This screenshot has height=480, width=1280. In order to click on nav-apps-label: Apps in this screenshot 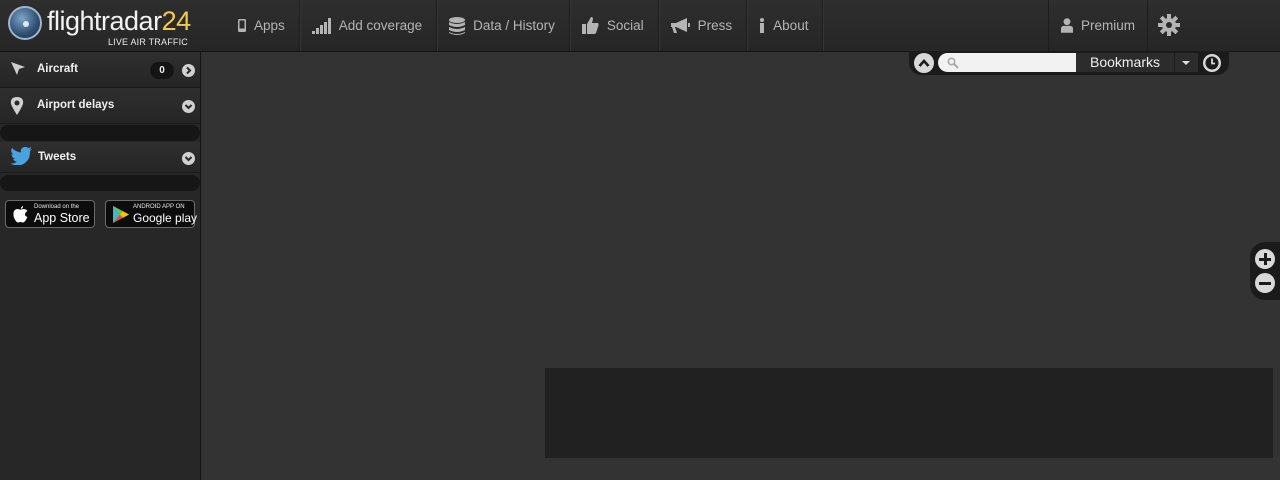, I will do `click(269, 25)`.